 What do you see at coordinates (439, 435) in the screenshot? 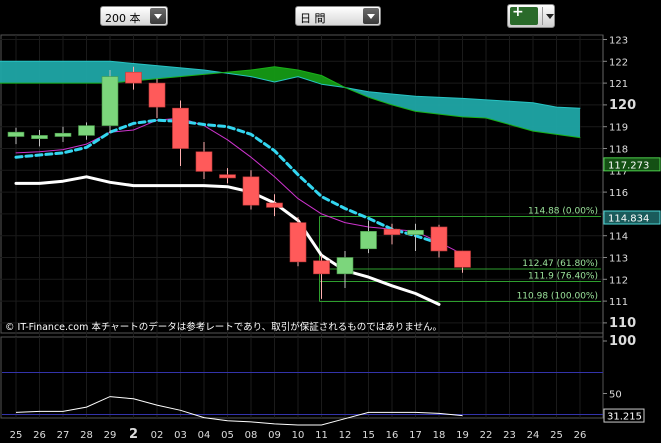
I see `date-tick-label: 18` at bounding box center [439, 435].